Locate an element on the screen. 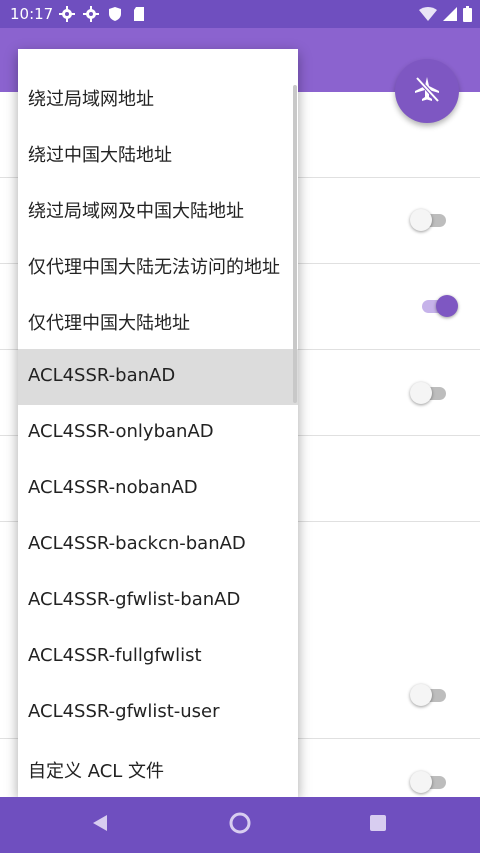 This screenshot has width=480, height=853. menu-item: ACL4SSR-onlybanAD is located at coordinates (158, 433).